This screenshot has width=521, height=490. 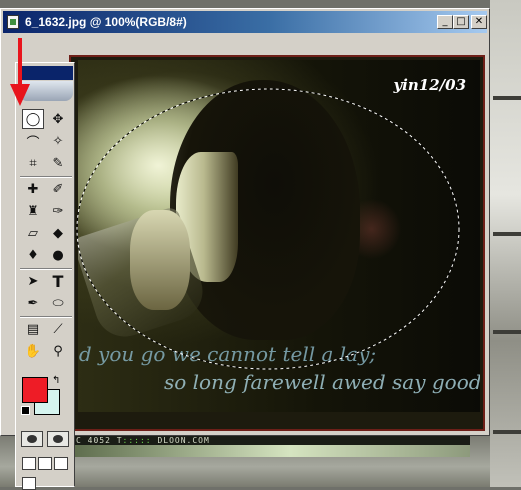 What do you see at coordinates (58, 351) in the screenshot?
I see `zoom-icon: ⚲` at bounding box center [58, 351].